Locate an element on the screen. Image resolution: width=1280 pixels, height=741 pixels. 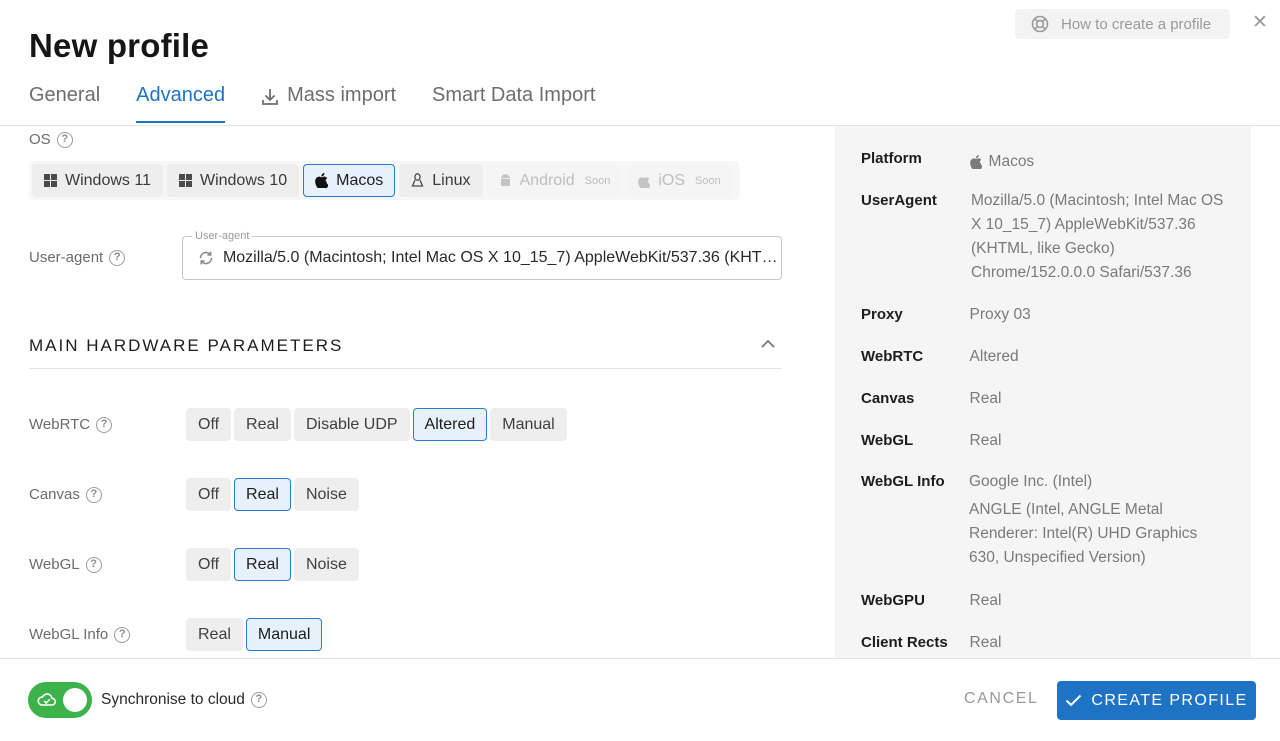
webgl-info-selector: Real Manual is located at coordinates (254, 634).